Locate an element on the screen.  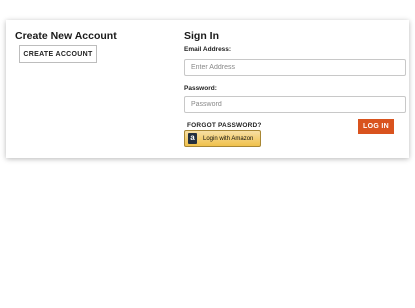
sign-in-heading: Sign In is located at coordinates (201, 36).